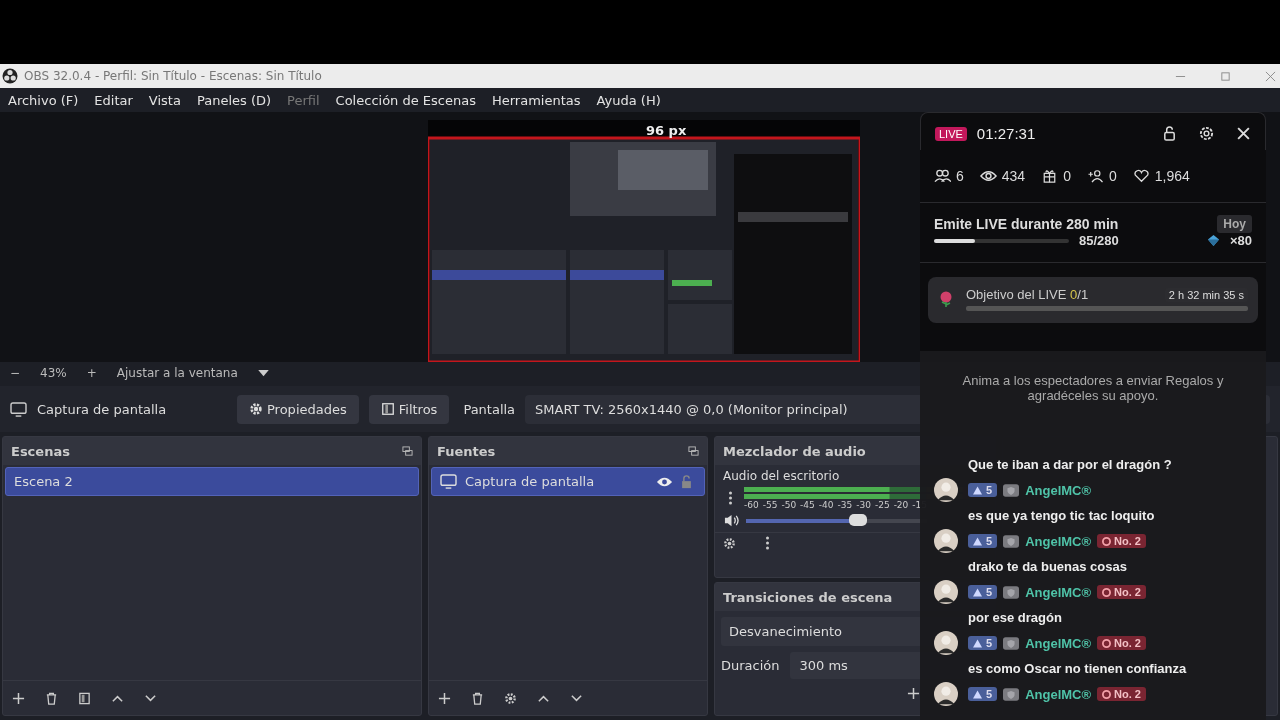 This screenshot has width=1280, height=720. Describe the element at coordinates (212, 481) in the screenshot. I see `scene-item: Escena 2` at that location.